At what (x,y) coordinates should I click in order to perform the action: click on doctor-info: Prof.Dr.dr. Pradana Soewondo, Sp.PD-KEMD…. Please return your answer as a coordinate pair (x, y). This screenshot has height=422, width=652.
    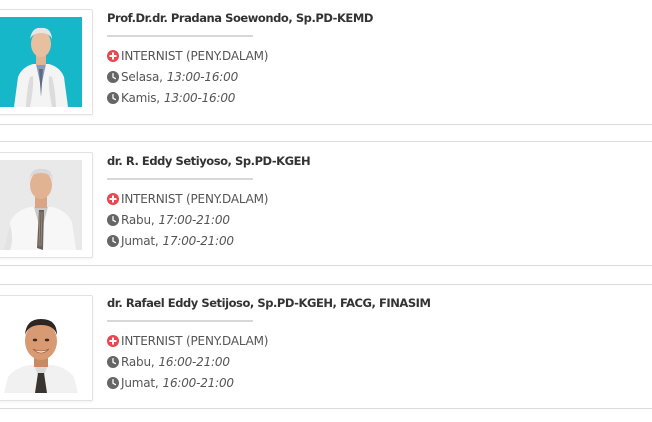
    Looking at the image, I should click on (240, 59).